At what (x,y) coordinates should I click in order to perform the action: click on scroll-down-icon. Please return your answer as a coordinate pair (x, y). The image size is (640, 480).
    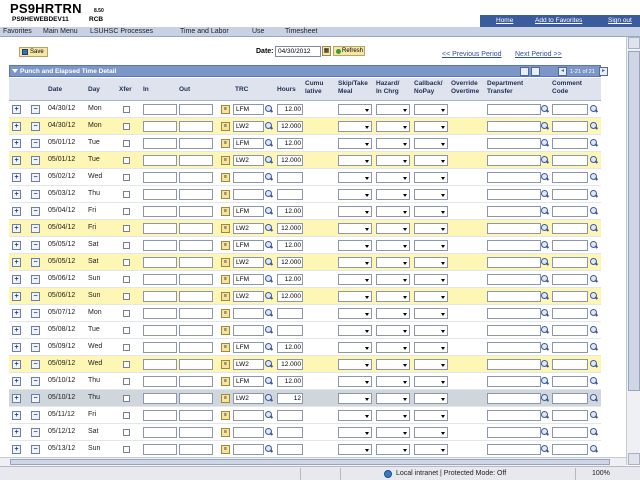
    Looking at the image, I should click on (634, 459).